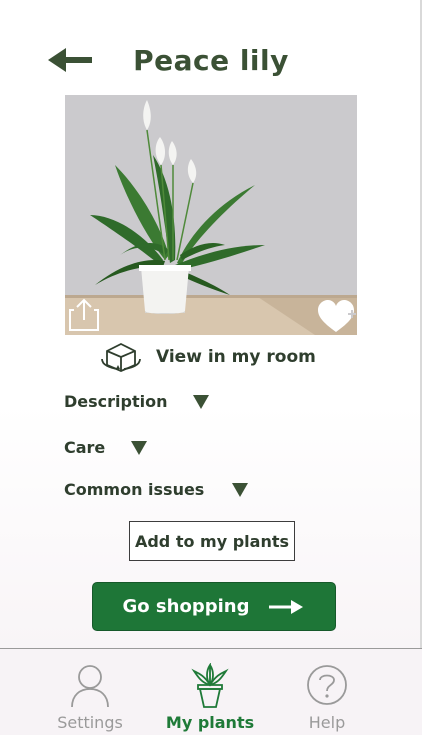  What do you see at coordinates (121, 357) in the screenshot?
I see `ar-cube-icon` at bounding box center [121, 357].